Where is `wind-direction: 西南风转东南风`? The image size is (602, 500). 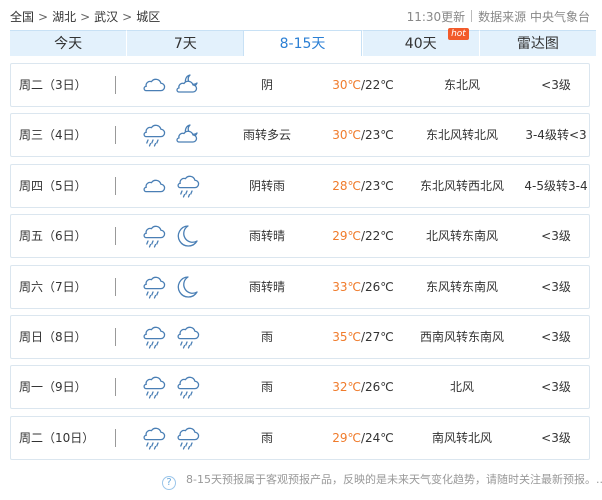 wind-direction: 西南风转东南风 is located at coordinates (461, 337).